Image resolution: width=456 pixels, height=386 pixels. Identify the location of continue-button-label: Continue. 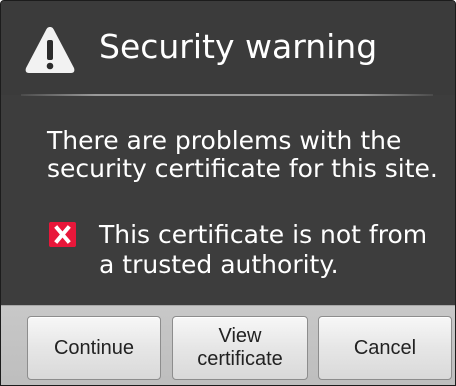
(94, 348).